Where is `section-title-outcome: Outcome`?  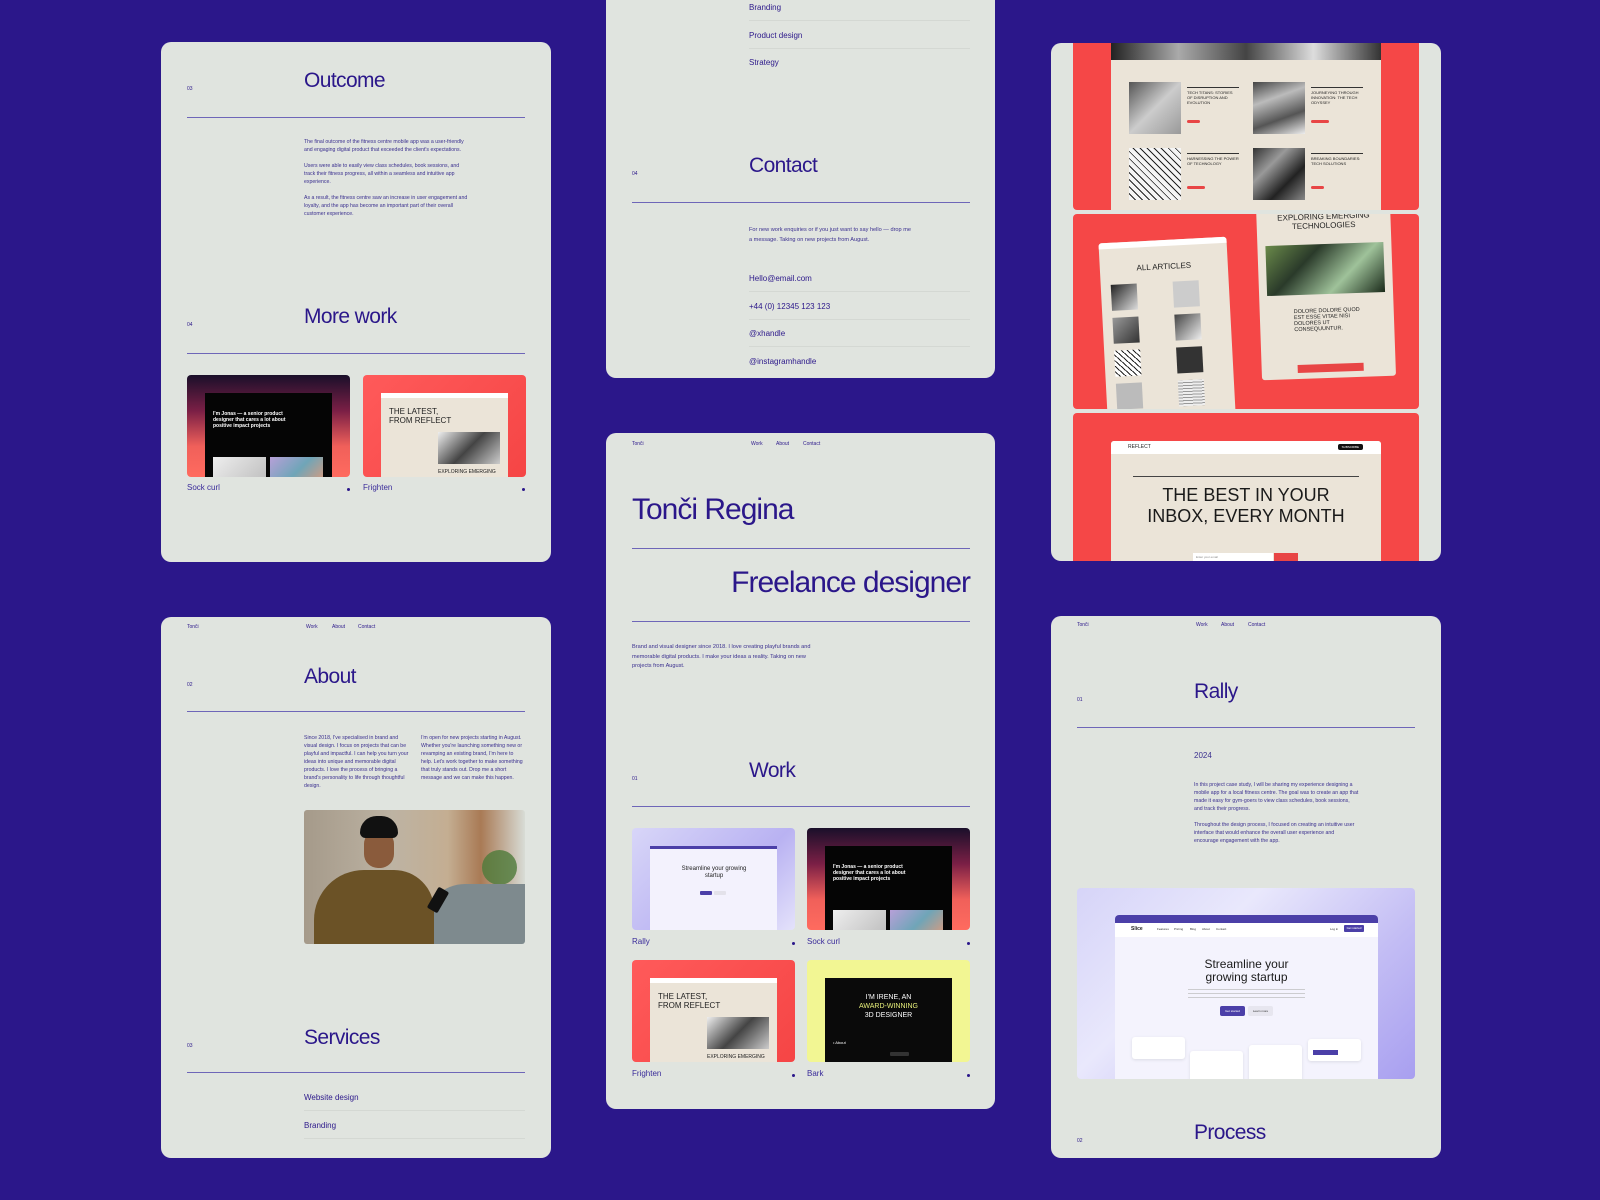 section-title-outcome: Outcome is located at coordinates (345, 80).